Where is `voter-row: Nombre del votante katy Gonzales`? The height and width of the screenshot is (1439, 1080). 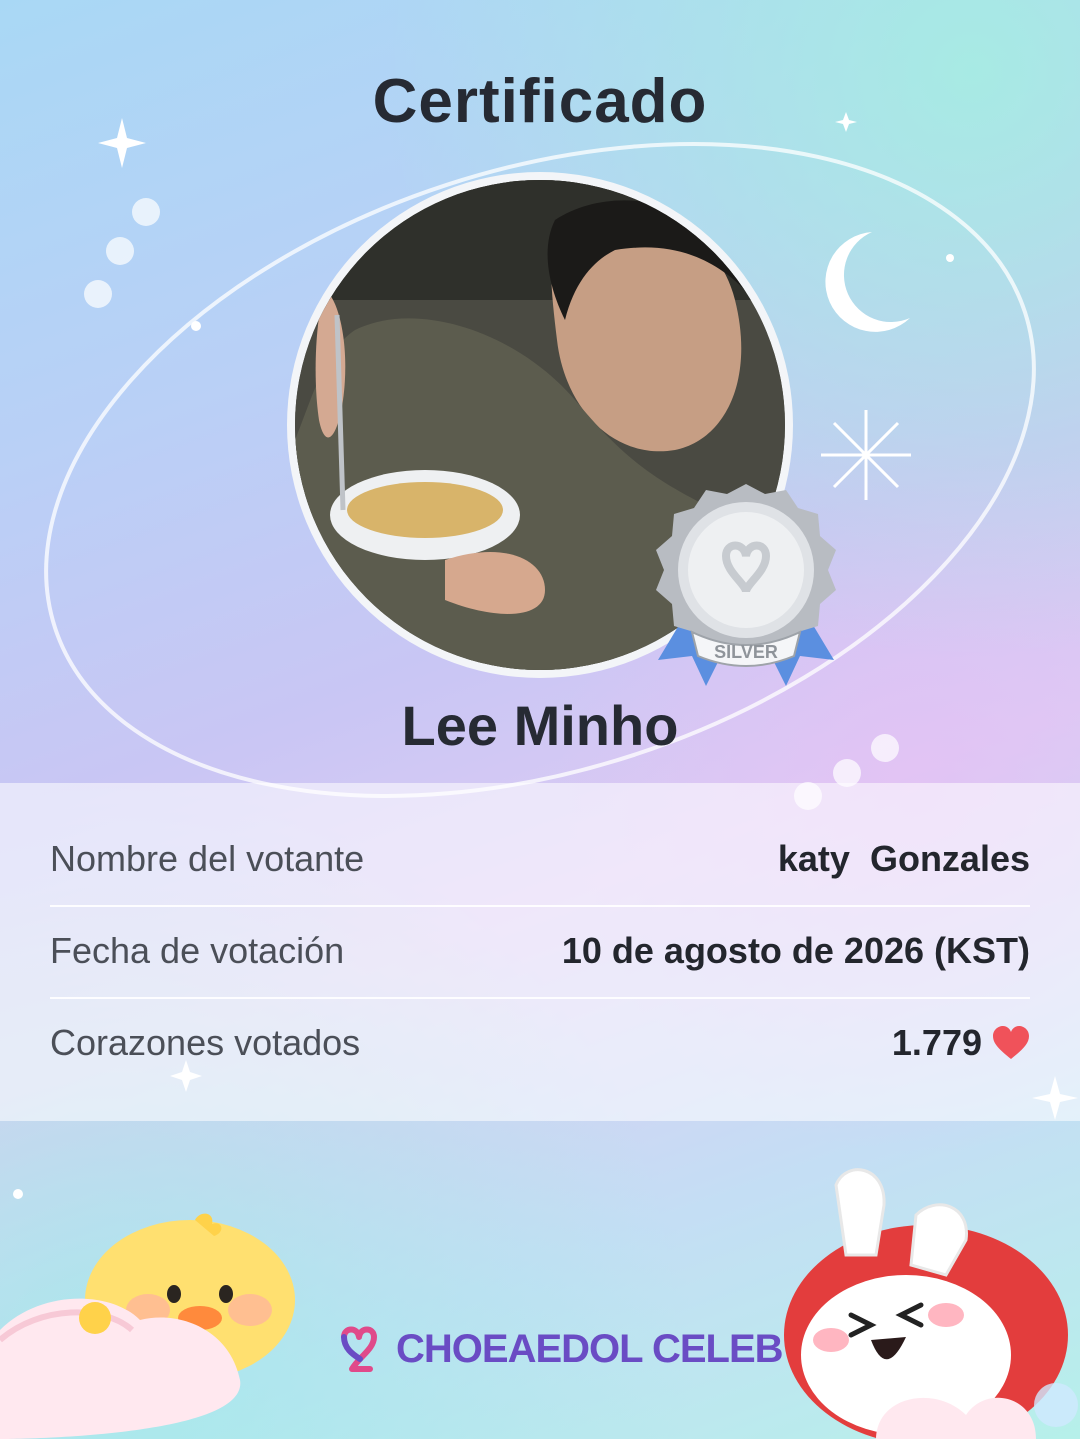 voter-row: Nombre del votante katy Gonzales is located at coordinates (540, 860).